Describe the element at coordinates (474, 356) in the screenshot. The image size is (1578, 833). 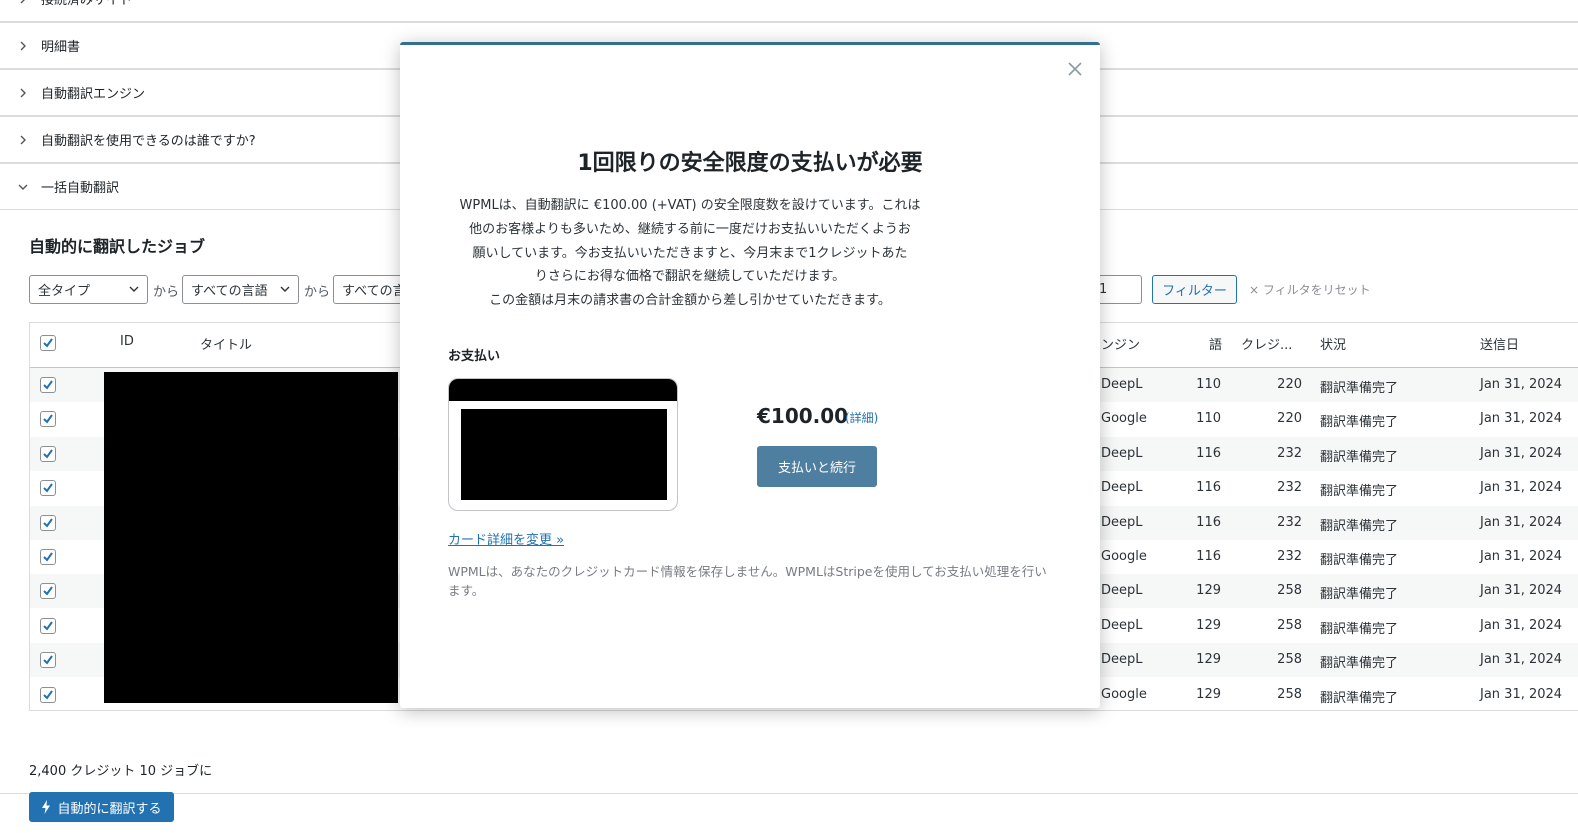
I see `payment-label: お支払い` at that location.